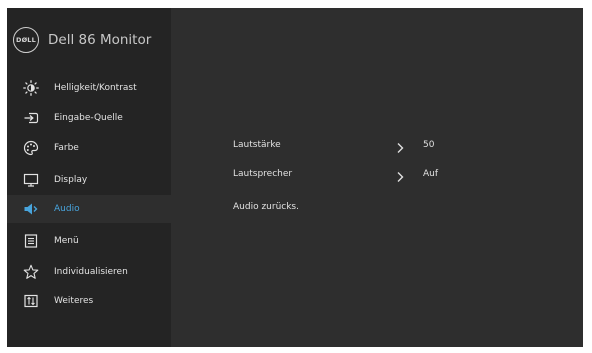  Describe the element at coordinates (31, 272) in the screenshot. I see `star-icon` at that location.